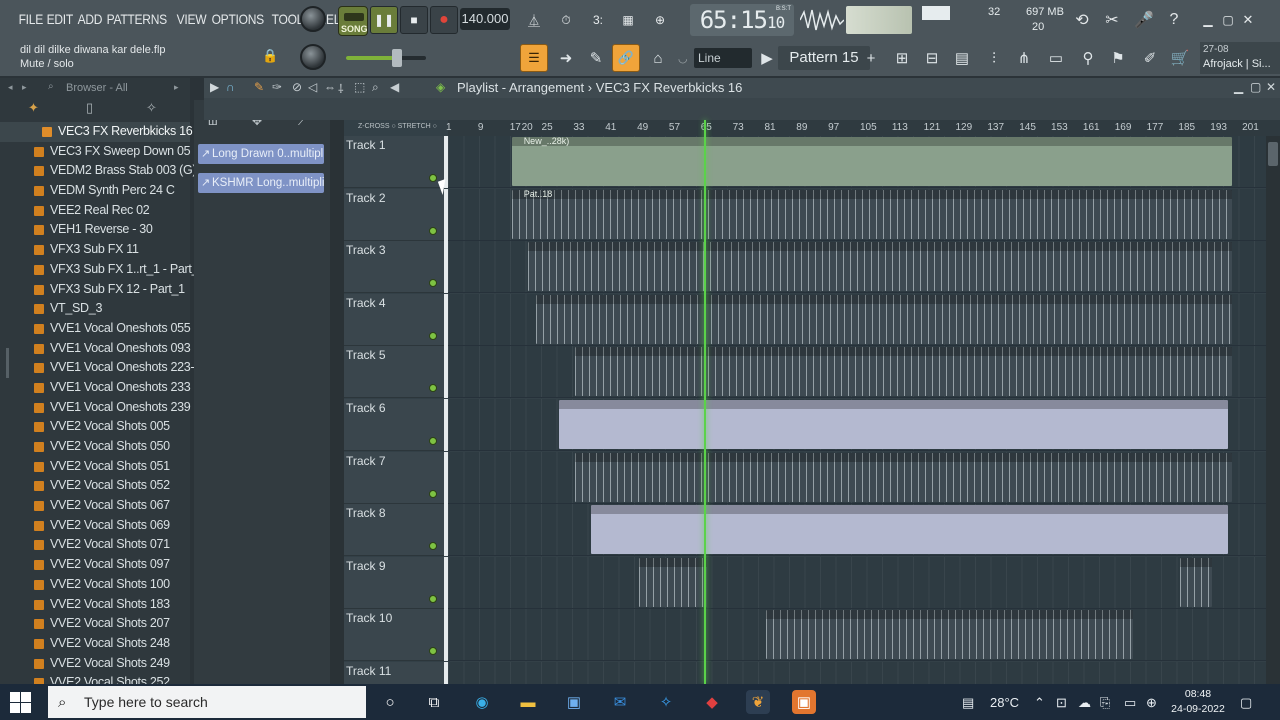 The width and height of the screenshot is (1280, 720). I want to click on pat-song-toggle: SONG, so click(353, 21).